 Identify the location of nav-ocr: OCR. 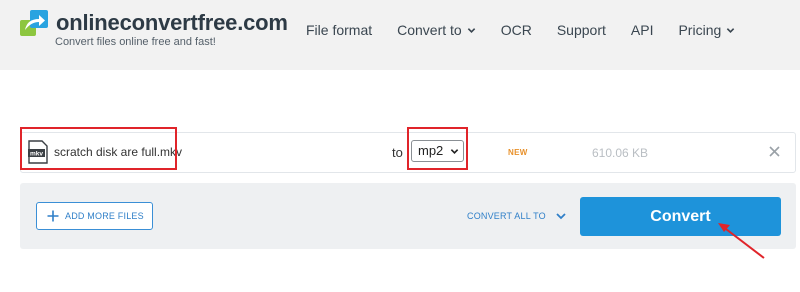
(516, 30).